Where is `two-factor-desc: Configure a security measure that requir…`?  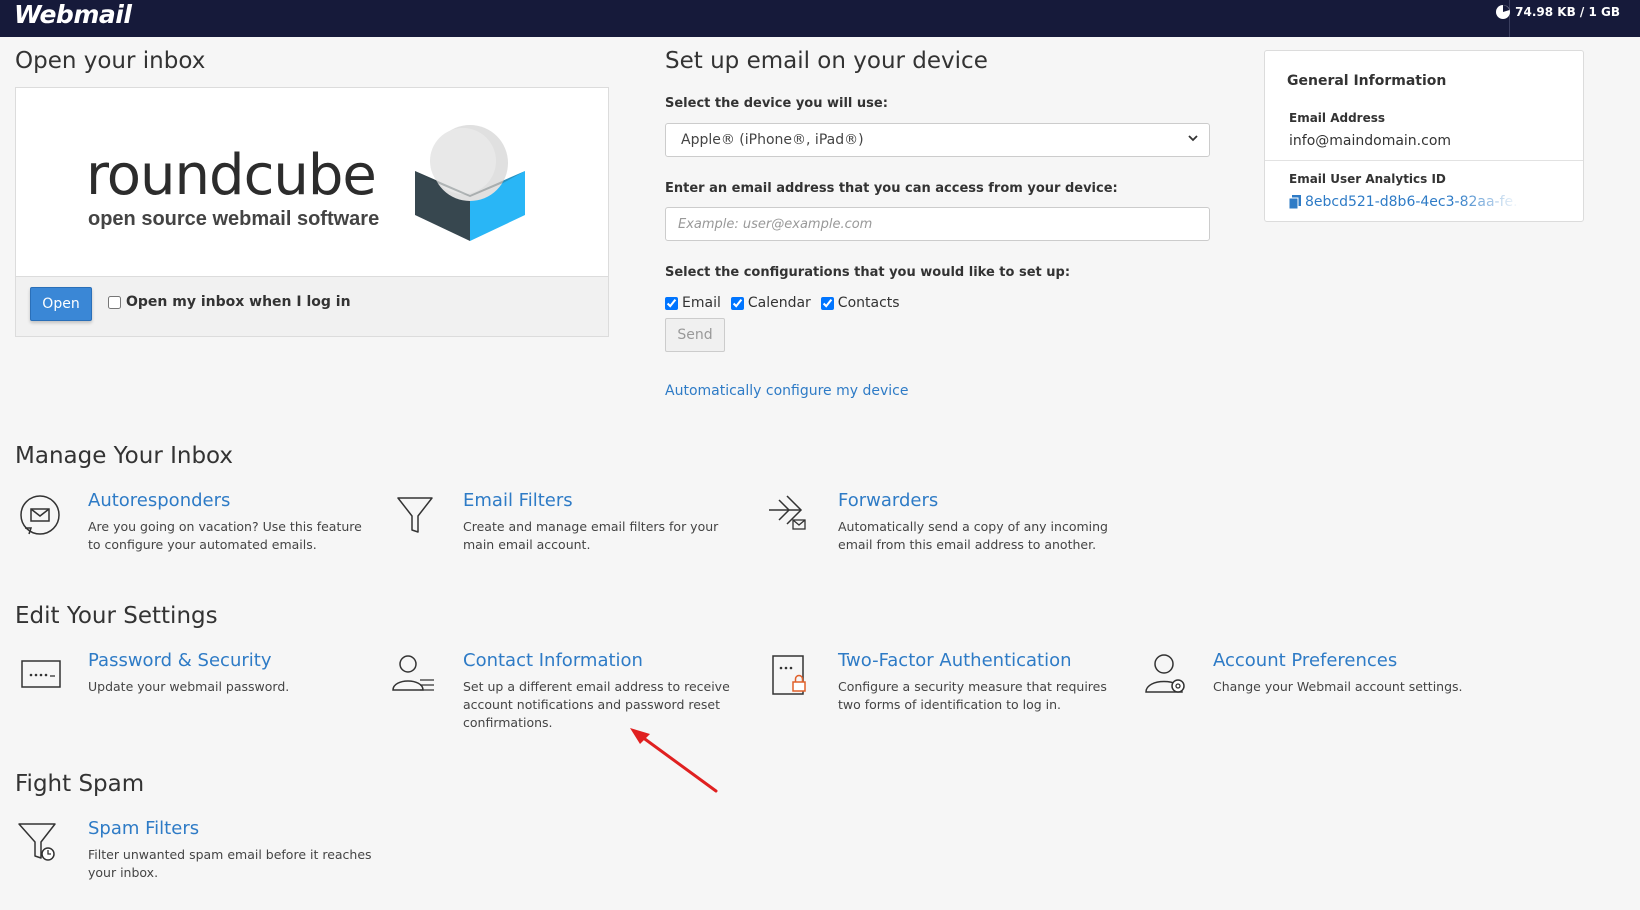 two-factor-desc: Configure a security measure that requir… is located at coordinates (972, 695).